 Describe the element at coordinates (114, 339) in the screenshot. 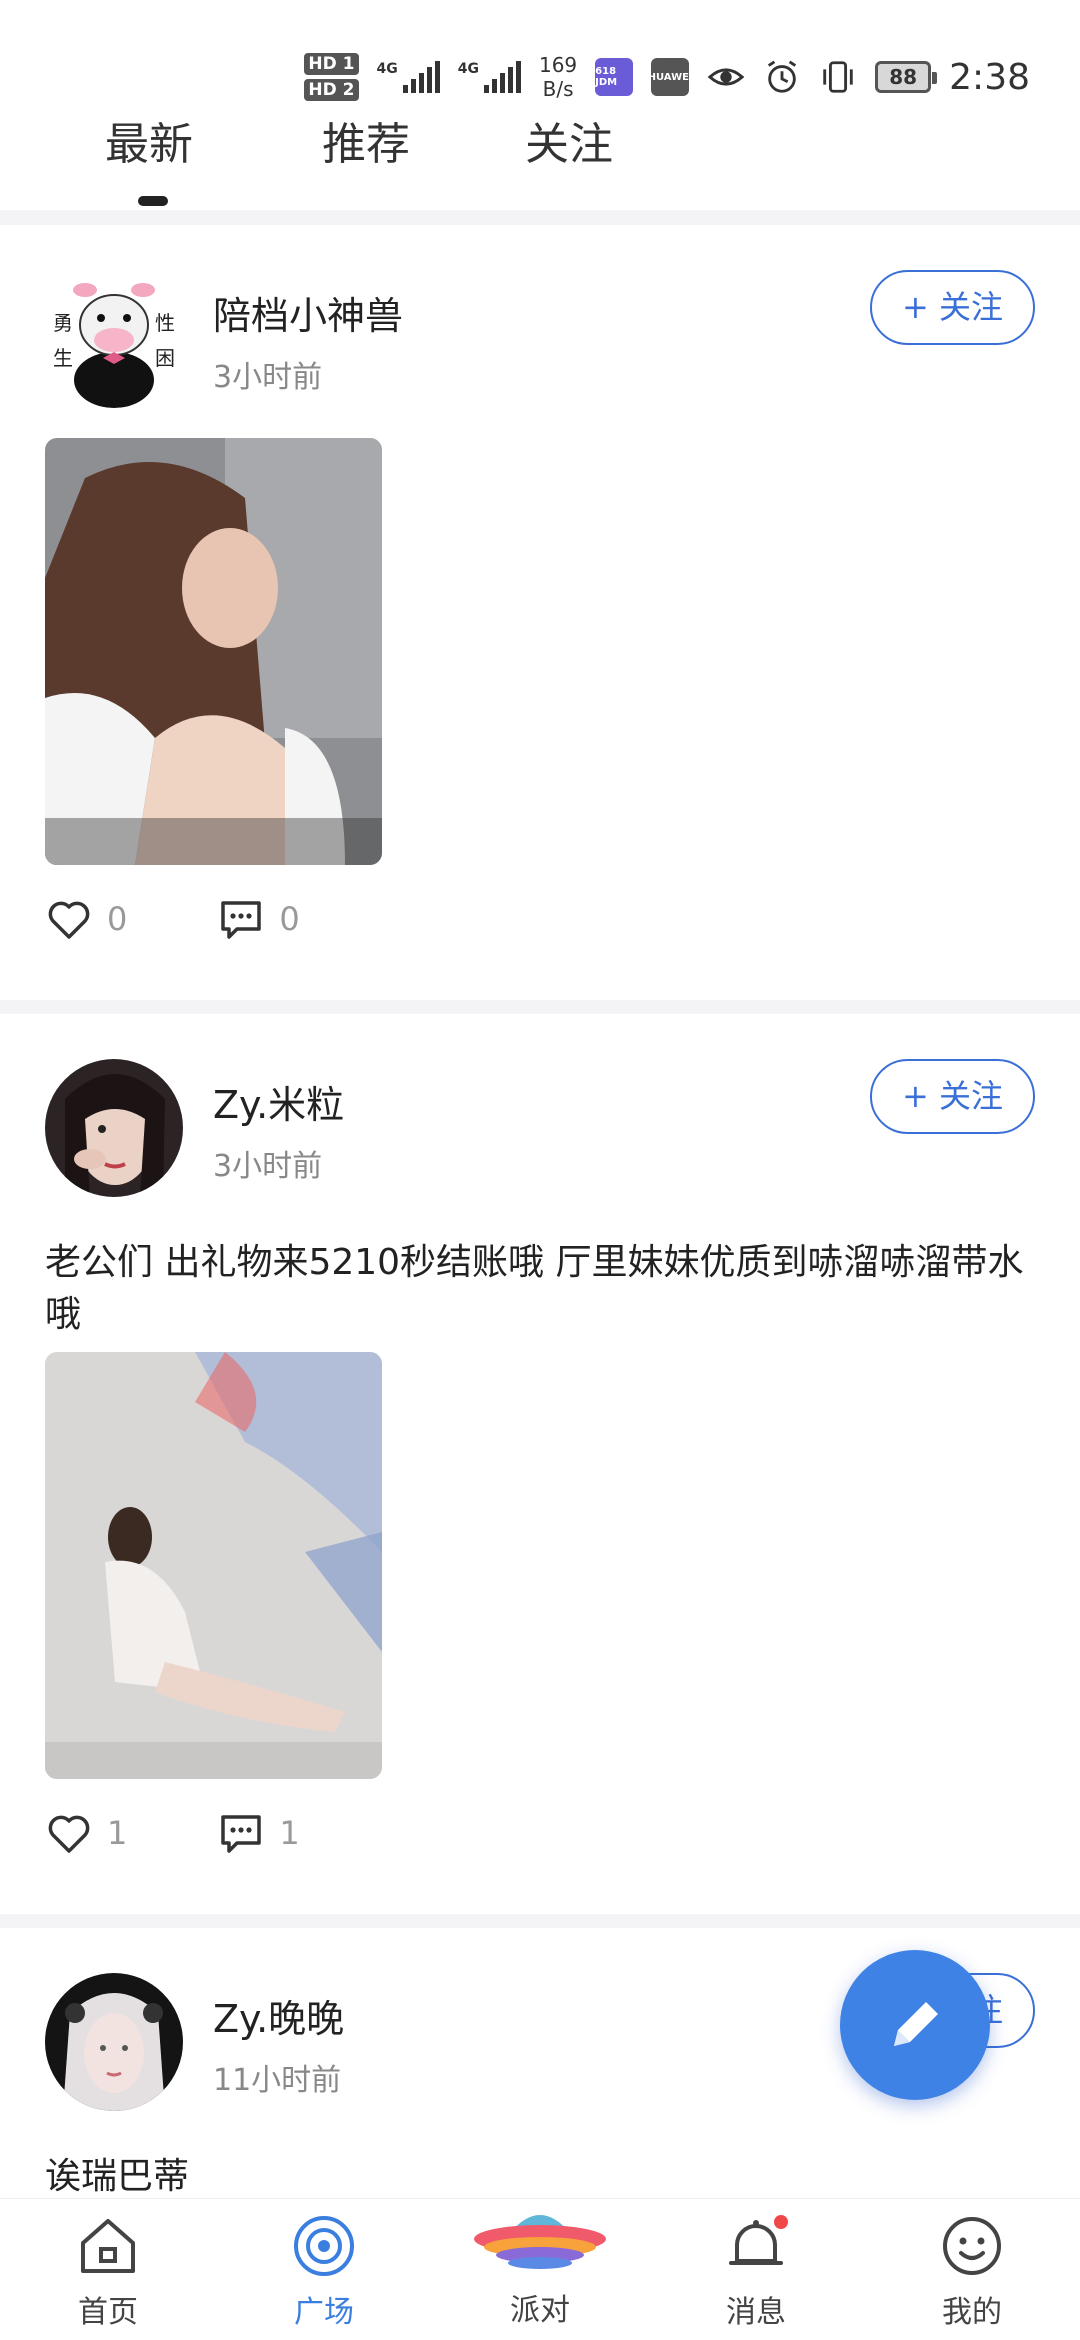

I see `avatar: 勇 生 性 困` at that location.